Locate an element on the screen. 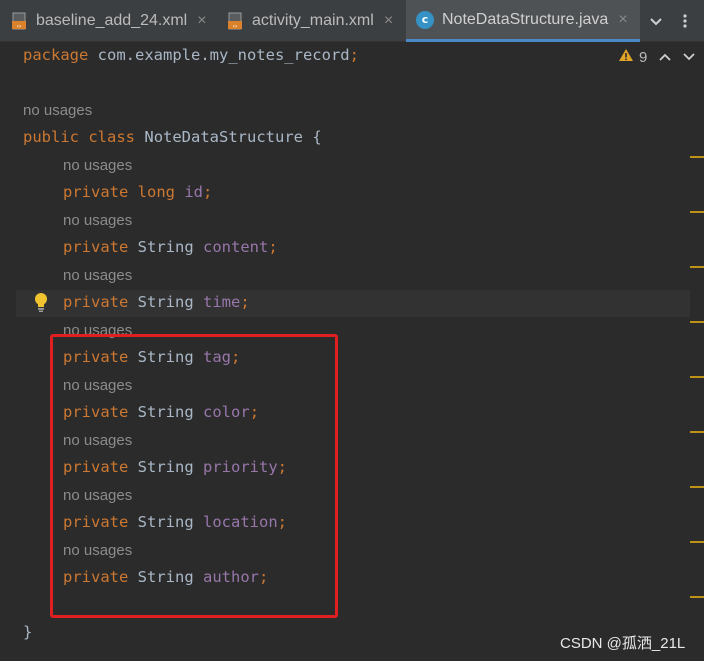  tab-baseline-add-24: ‹› baseline_add_24.xml × is located at coordinates (109, 21).